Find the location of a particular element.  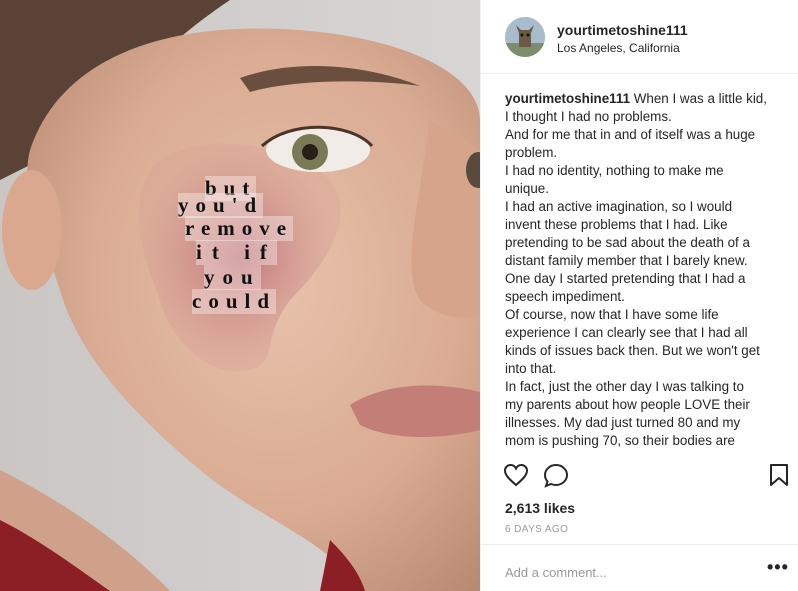

overlay-word-2: you'd is located at coordinates (221, 205).